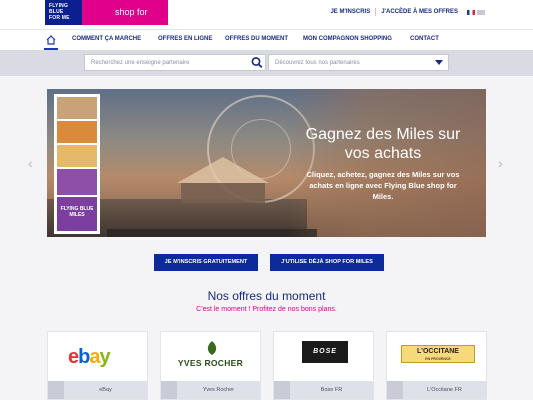 This screenshot has width=533, height=400. Describe the element at coordinates (212, 348) in the screenshot. I see `yves-rocher-leaf-icon` at that location.